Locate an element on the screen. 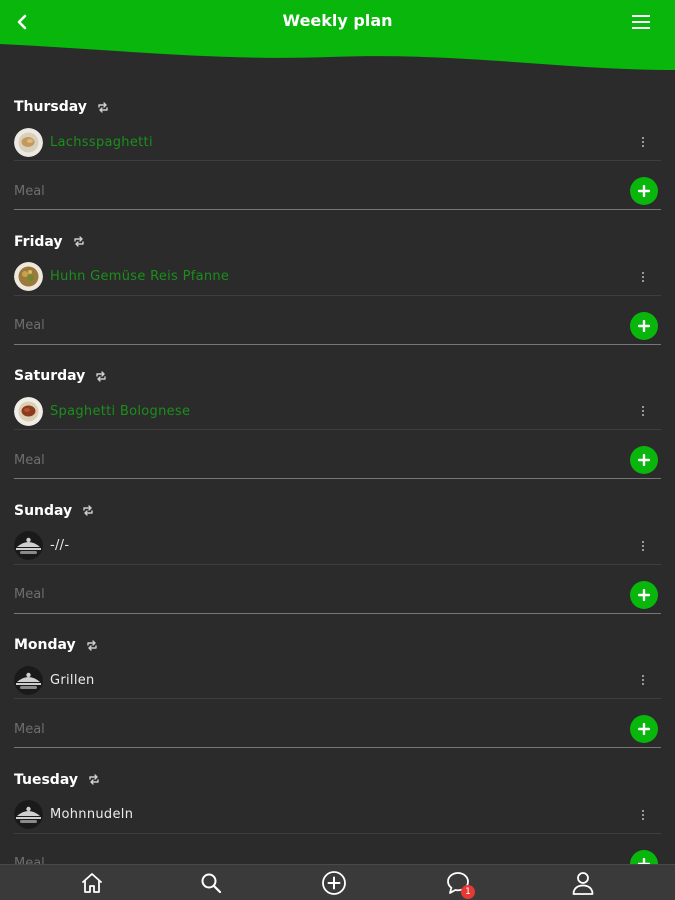  meal-name: Mohnnudeln is located at coordinates (92, 814).